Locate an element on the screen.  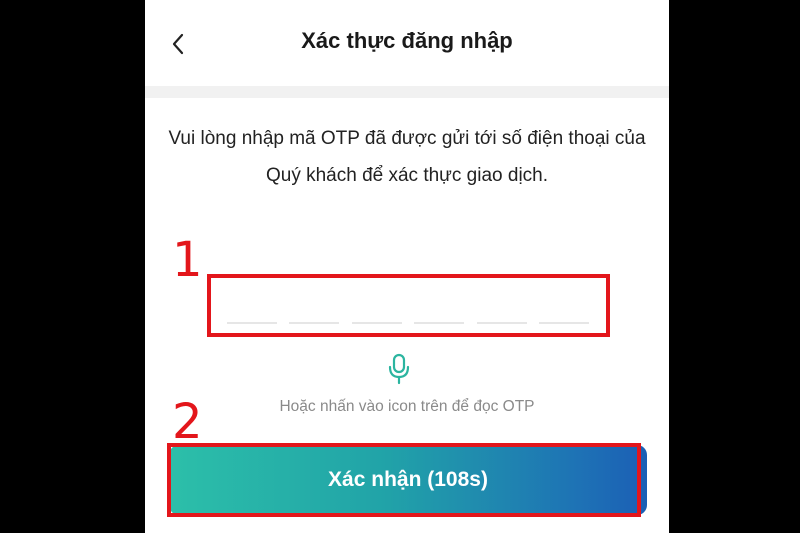
microphone-icon is located at coordinates (399, 369).